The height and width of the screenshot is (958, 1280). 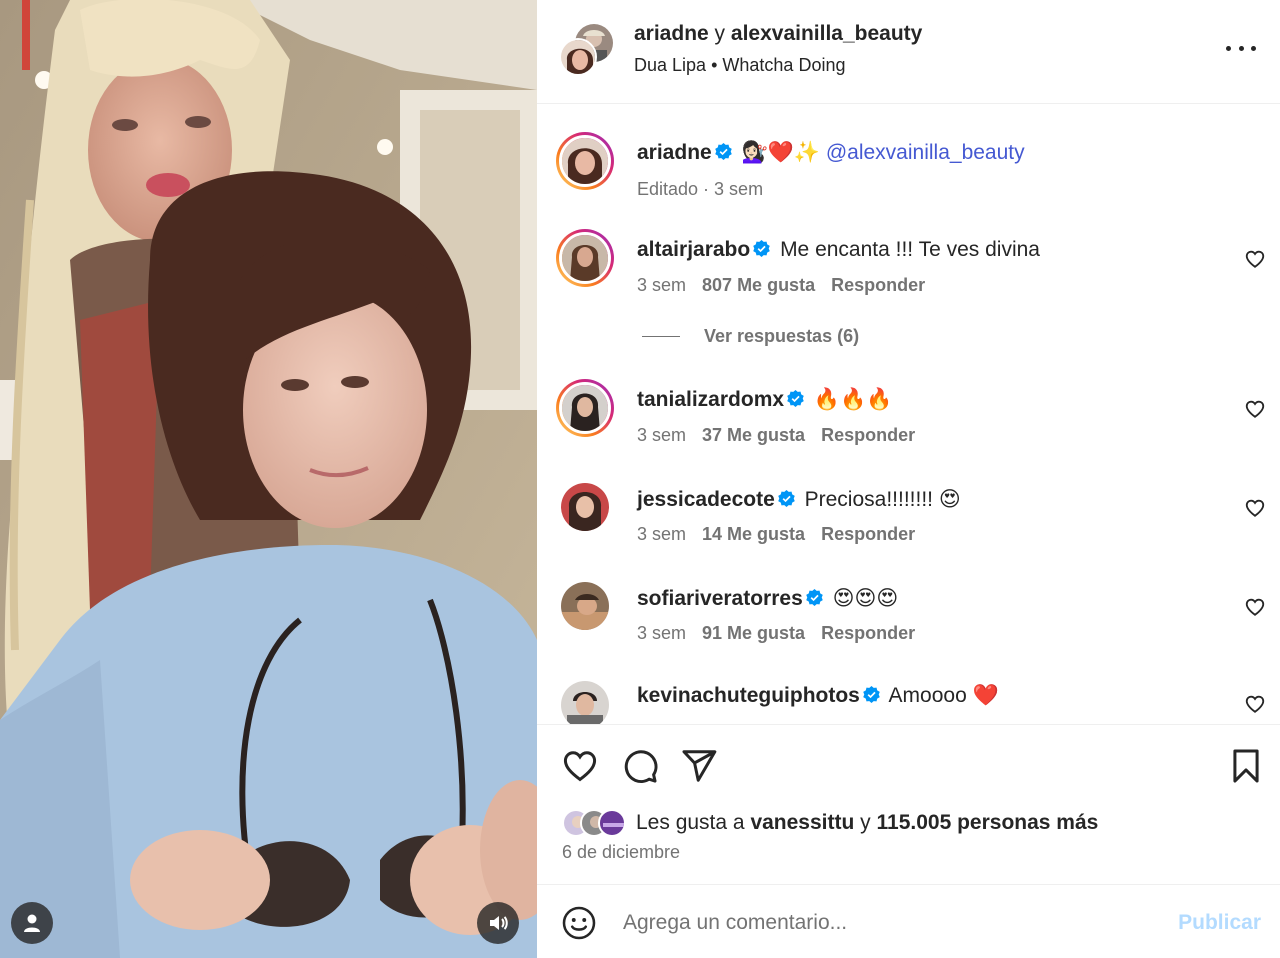 What do you see at coordinates (853, 399) in the screenshot?
I see `comment-text: 🔥🔥🔥` at bounding box center [853, 399].